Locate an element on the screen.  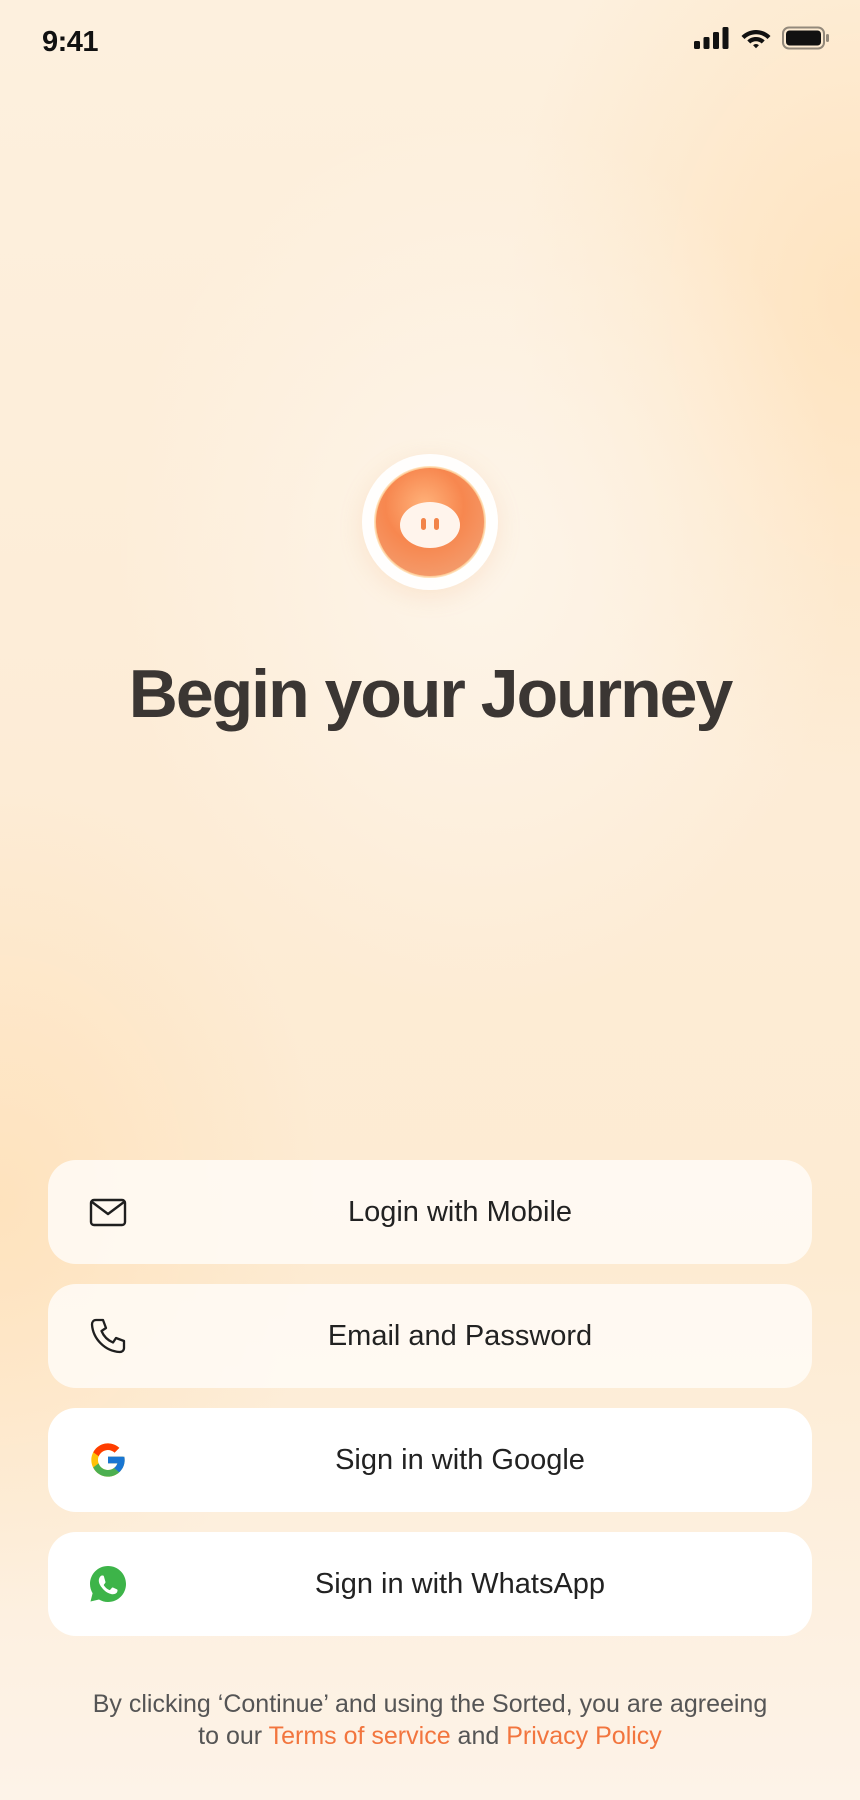
login-with-mobile-button: Login with Mobile is located at coordinates (430, 1212).